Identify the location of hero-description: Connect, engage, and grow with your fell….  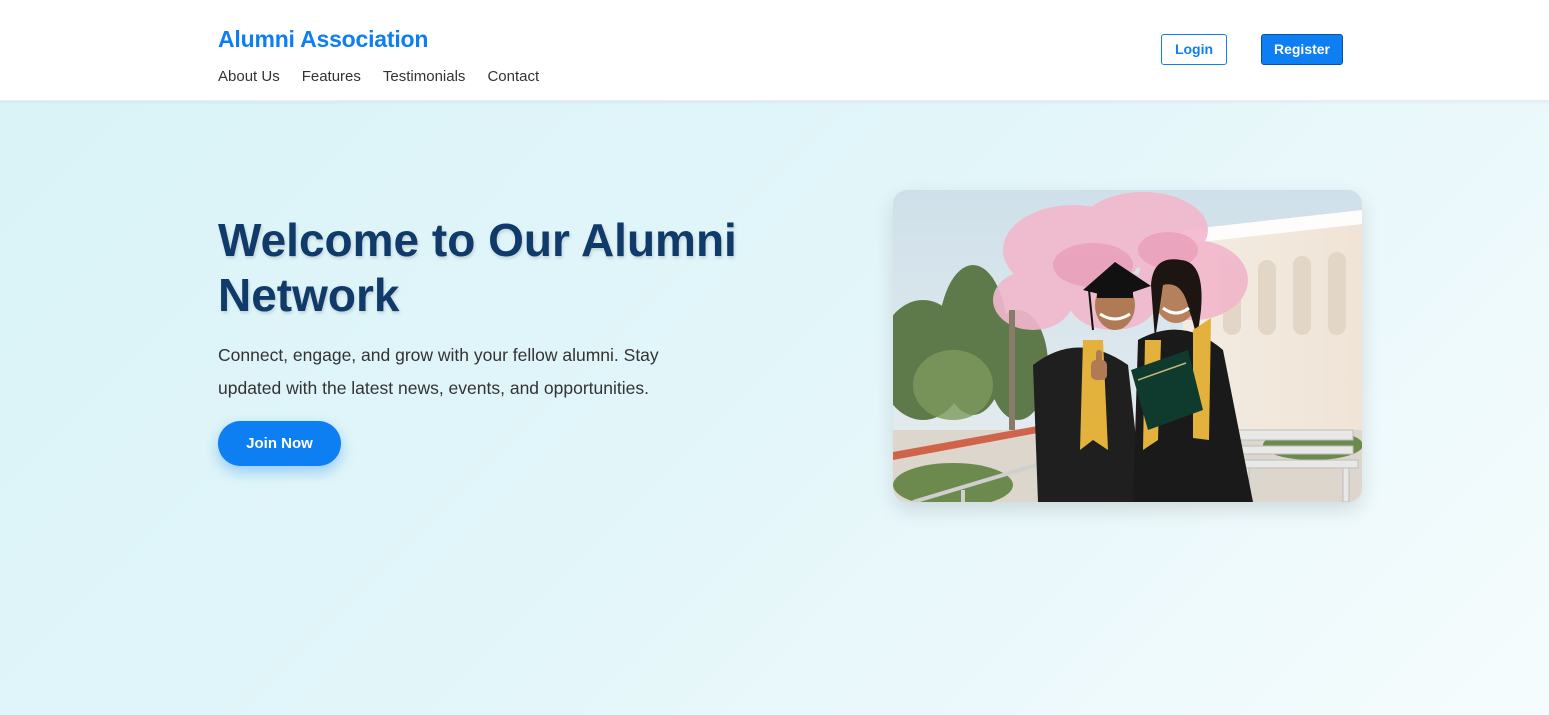
(438, 371).